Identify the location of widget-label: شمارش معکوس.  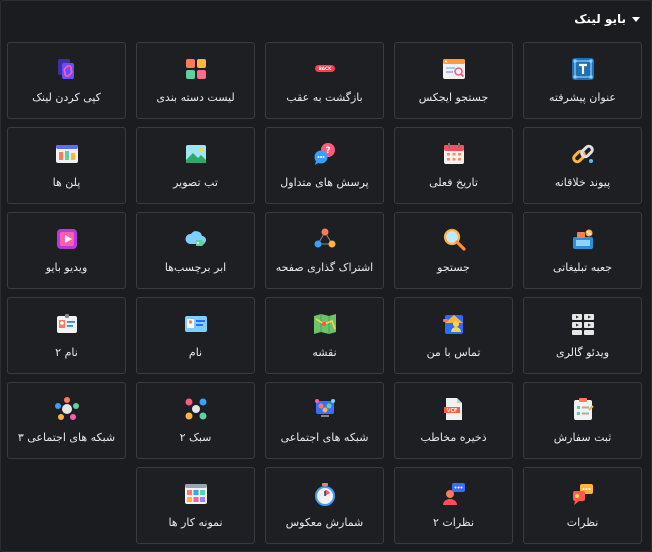
(324, 522).